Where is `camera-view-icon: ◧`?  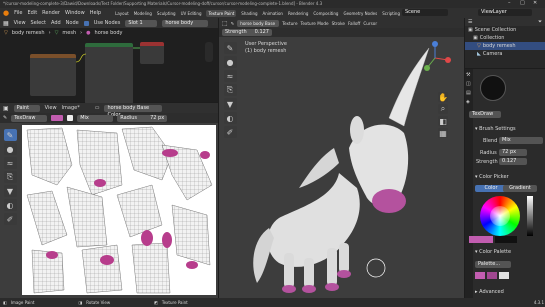
camera-view-icon: ◧ is located at coordinates (443, 121).